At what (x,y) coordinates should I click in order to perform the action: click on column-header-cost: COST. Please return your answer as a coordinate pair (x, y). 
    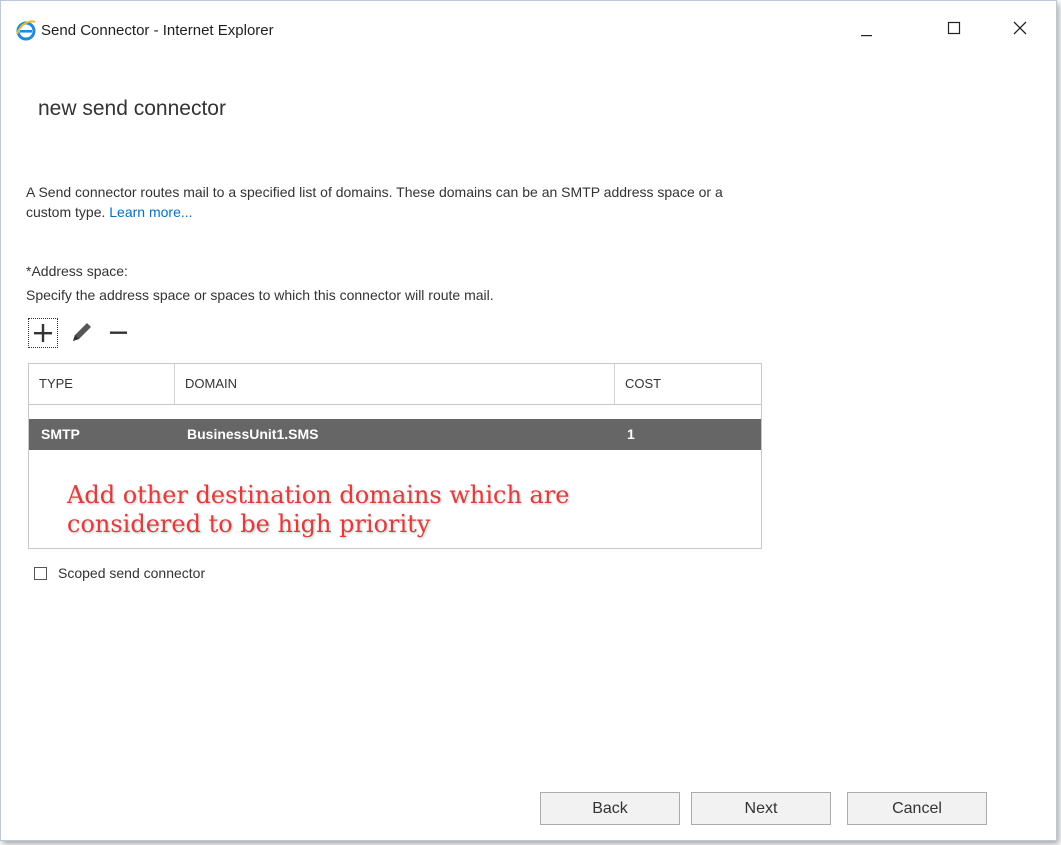
    Looking at the image, I should click on (688, 384).